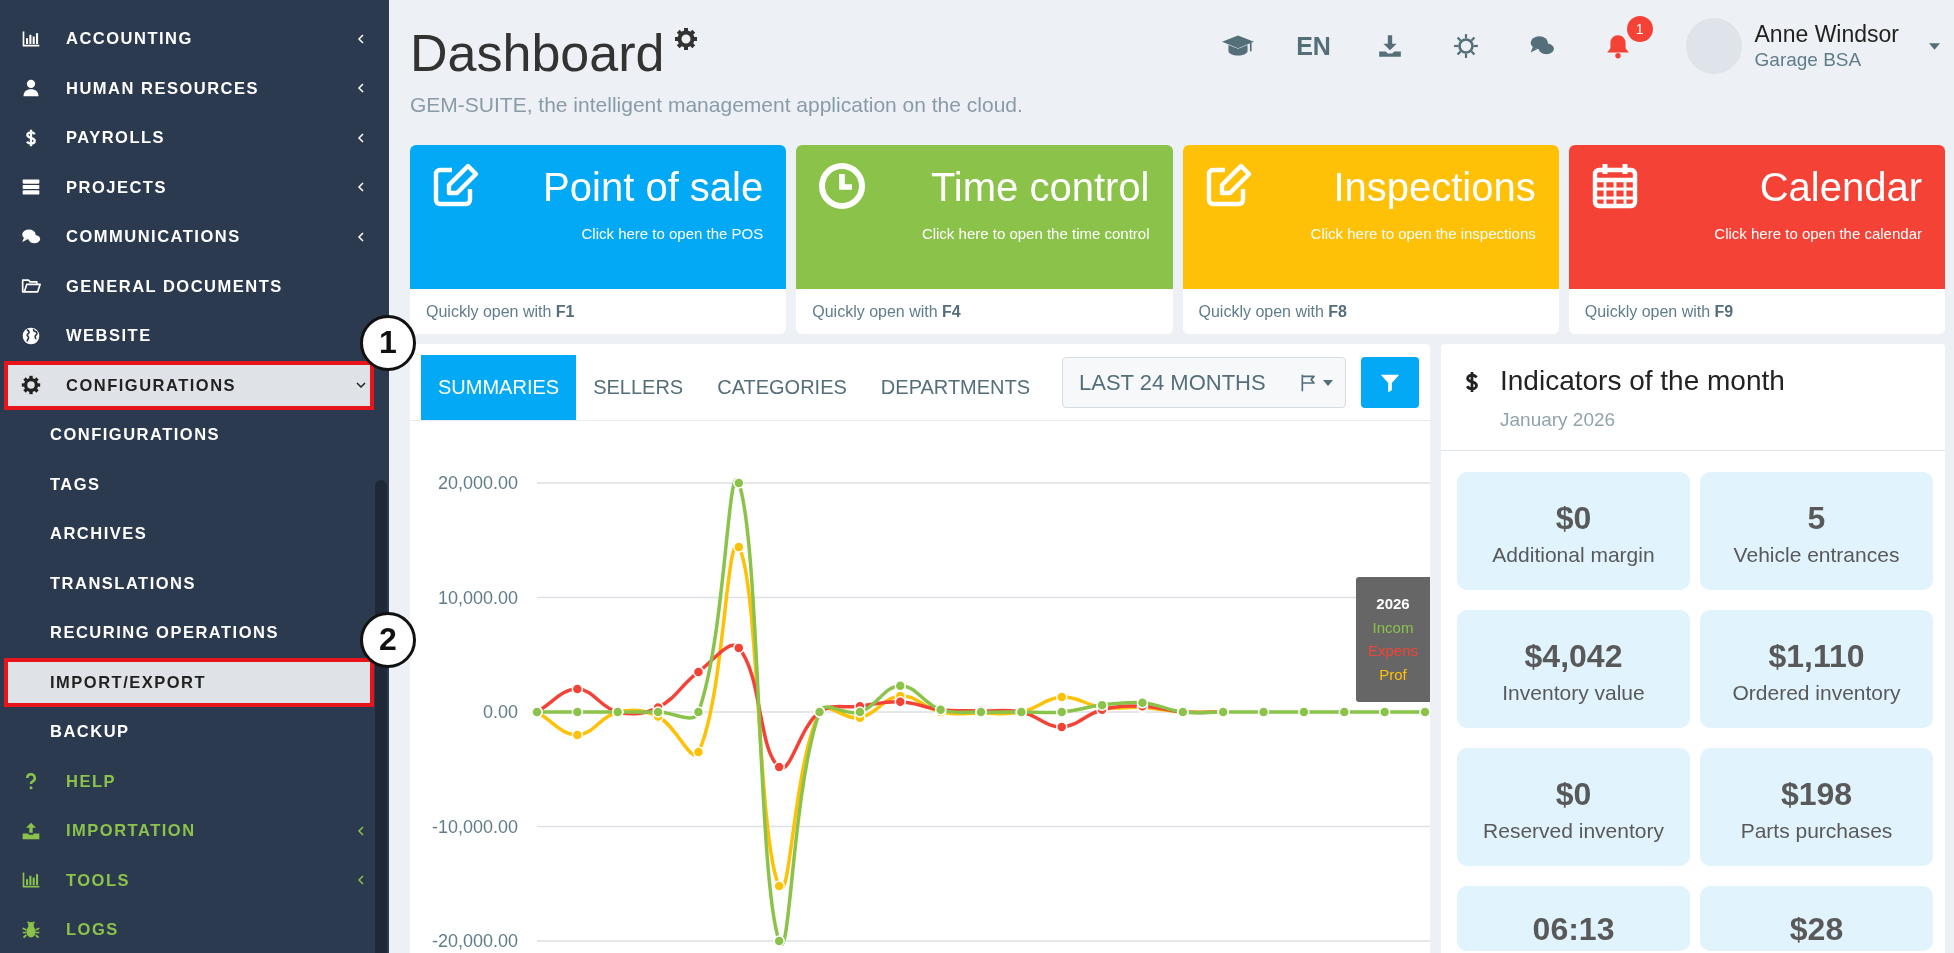  What do you see at coordinates (1573, 693) in the screenshot?
I see `indicator-label: Inventory value` at bounding box center [1573, 693].